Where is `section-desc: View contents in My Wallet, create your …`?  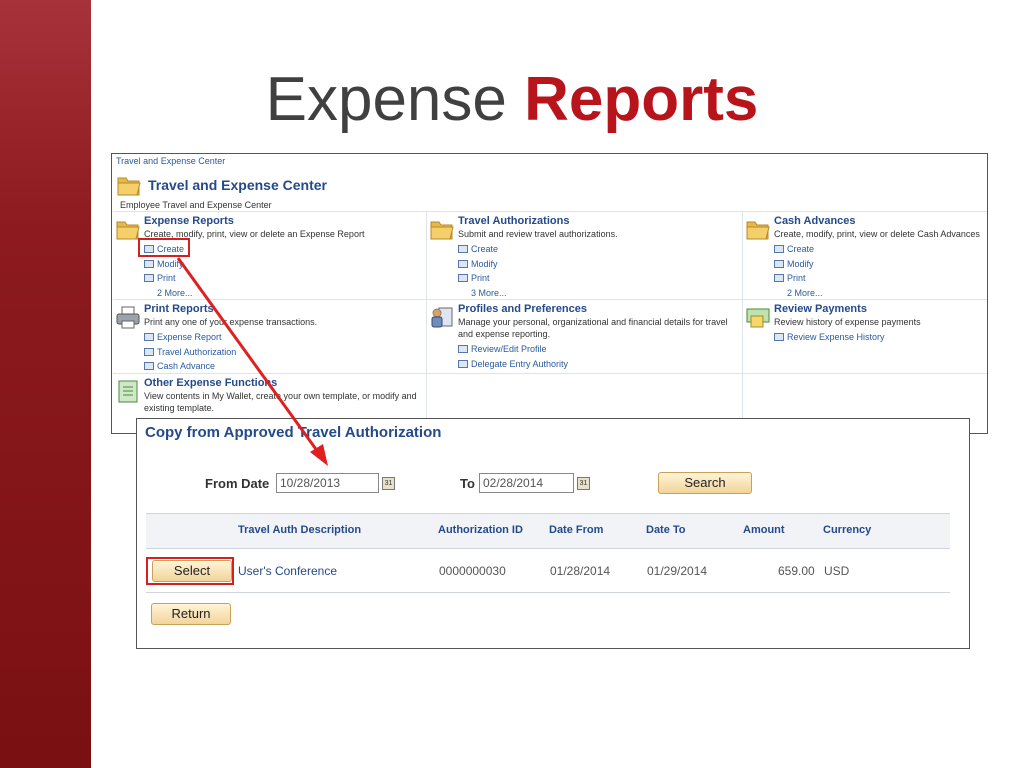 section-desc: View contents in My Wallet, create your … is located at coordinates (280, 402).